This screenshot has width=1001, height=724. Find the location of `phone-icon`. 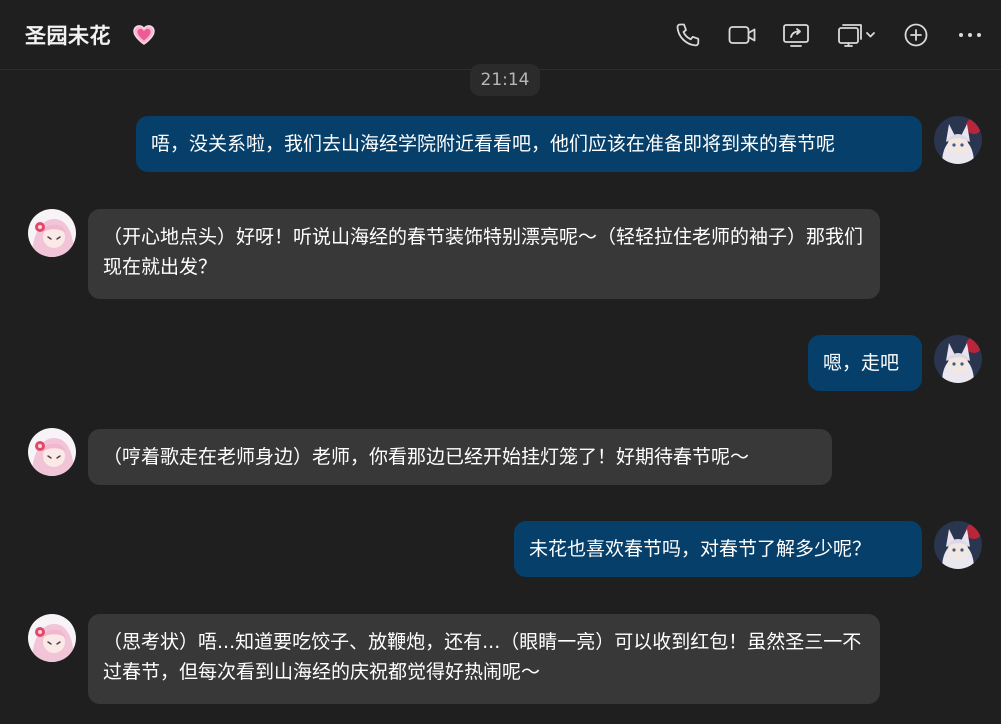

phone-icon is located at coordinates (688, 35).